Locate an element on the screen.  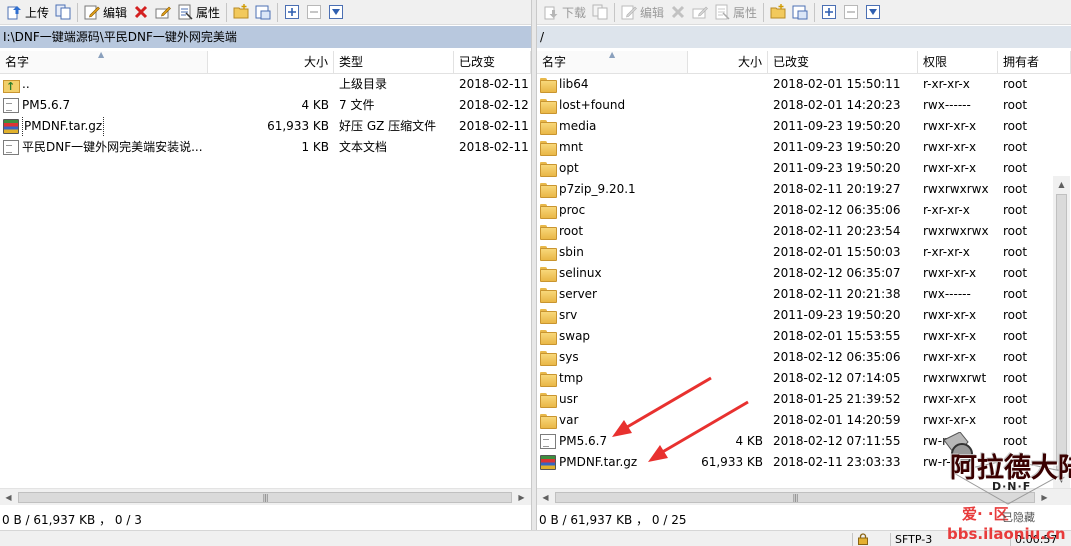
window-status-bar: SFTP-3 0:00:57 is located at coordinates (535, 538).